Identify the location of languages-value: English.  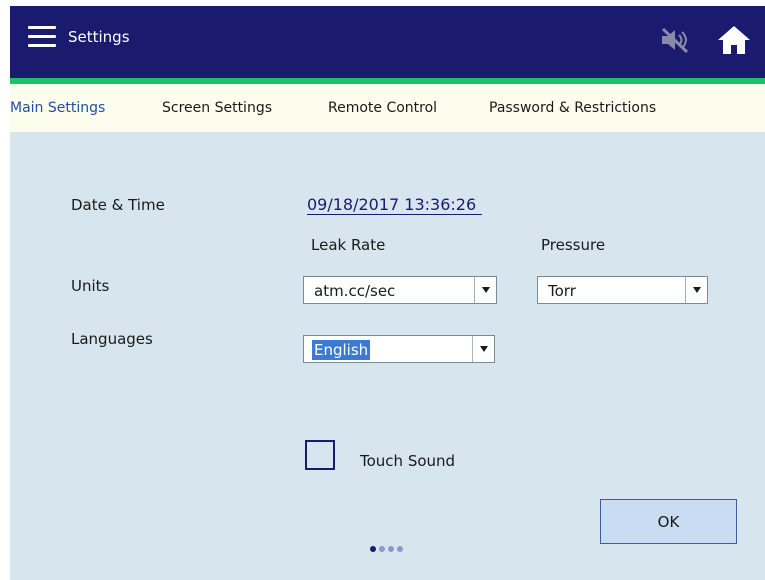
(341, 350).